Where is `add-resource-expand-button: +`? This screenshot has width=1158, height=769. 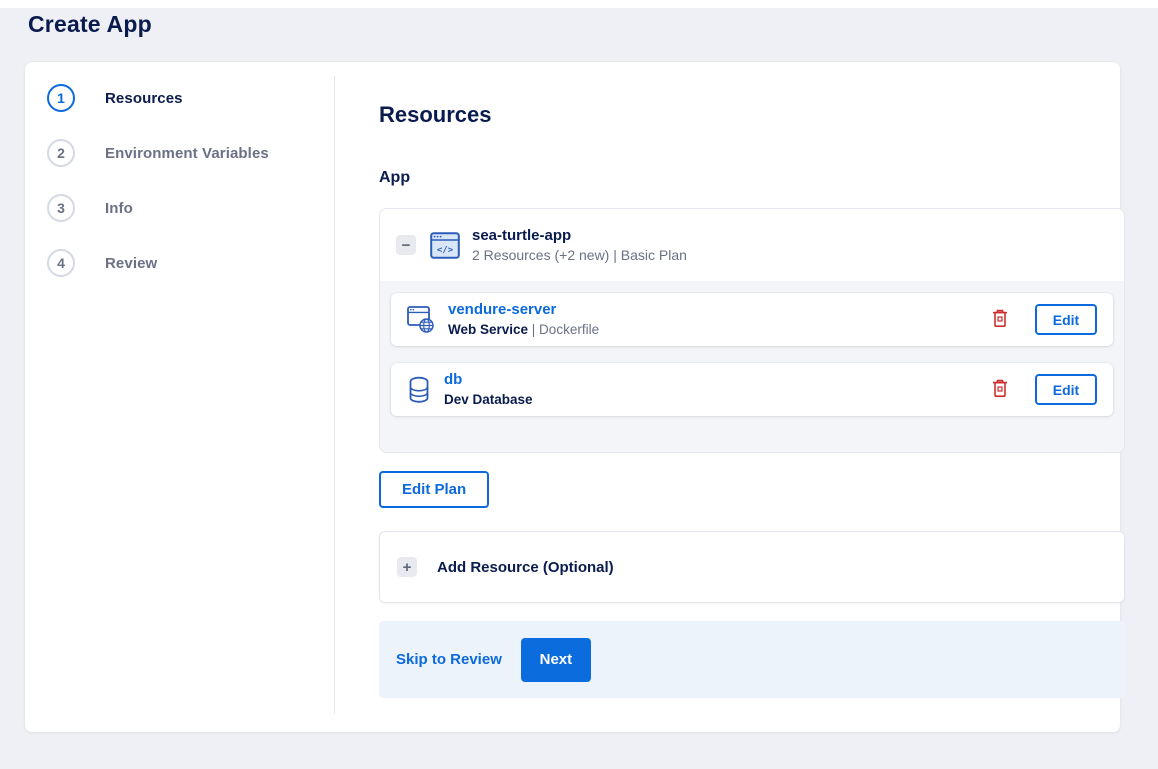 add-resource-expand-button: + is located at coordinates (407, 567).